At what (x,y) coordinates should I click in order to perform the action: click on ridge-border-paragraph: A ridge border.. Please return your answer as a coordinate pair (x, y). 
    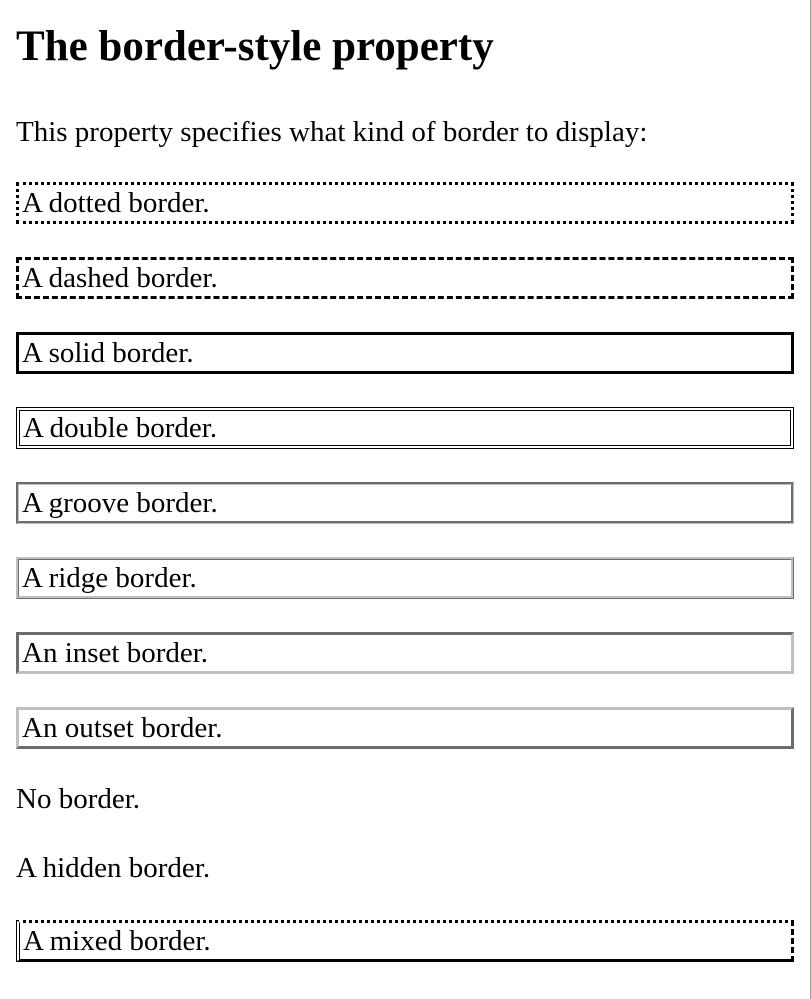
    Looking at the image, I should click on (405, 578).